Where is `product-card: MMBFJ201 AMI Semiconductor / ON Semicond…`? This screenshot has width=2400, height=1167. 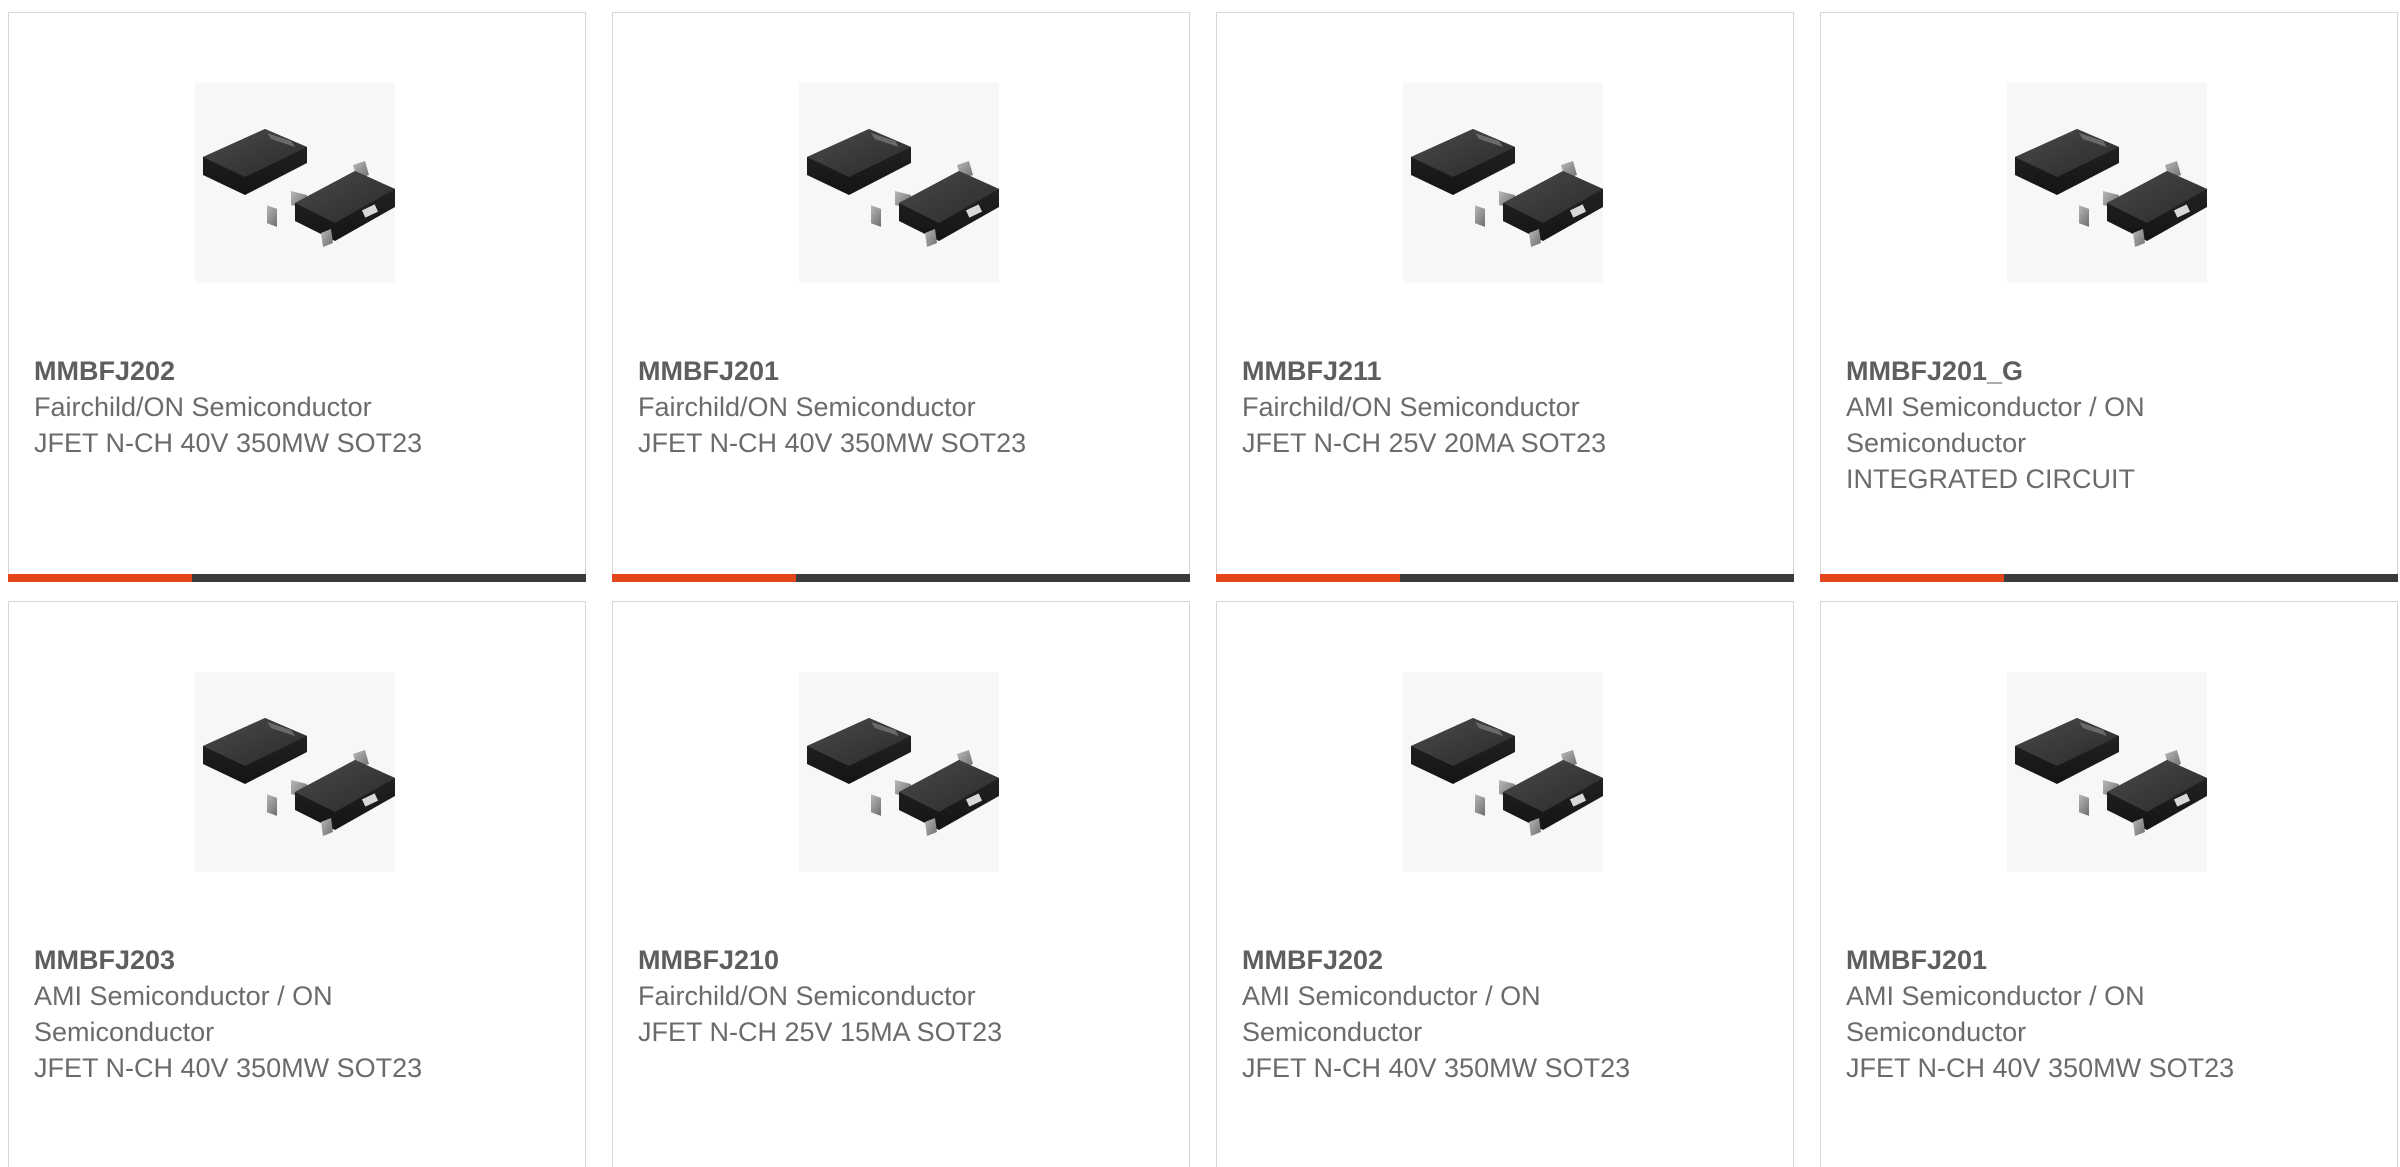
product-card: MMBFJ201 AMI Semiconductor / ON Semicond… is located at coordinates (2109, 884).